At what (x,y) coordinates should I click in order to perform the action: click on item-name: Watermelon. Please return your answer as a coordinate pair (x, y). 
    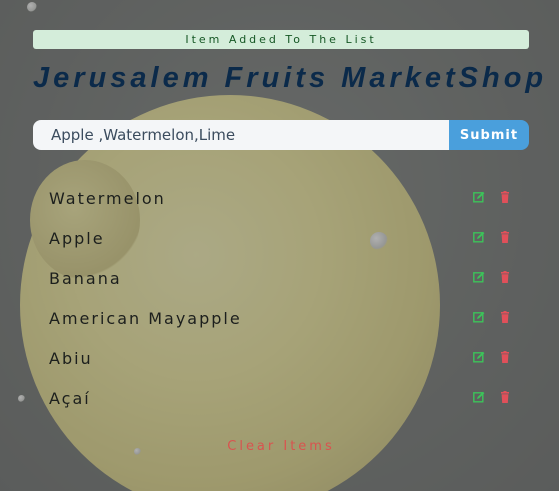
    Looking at the image, I should click on (107, 198).